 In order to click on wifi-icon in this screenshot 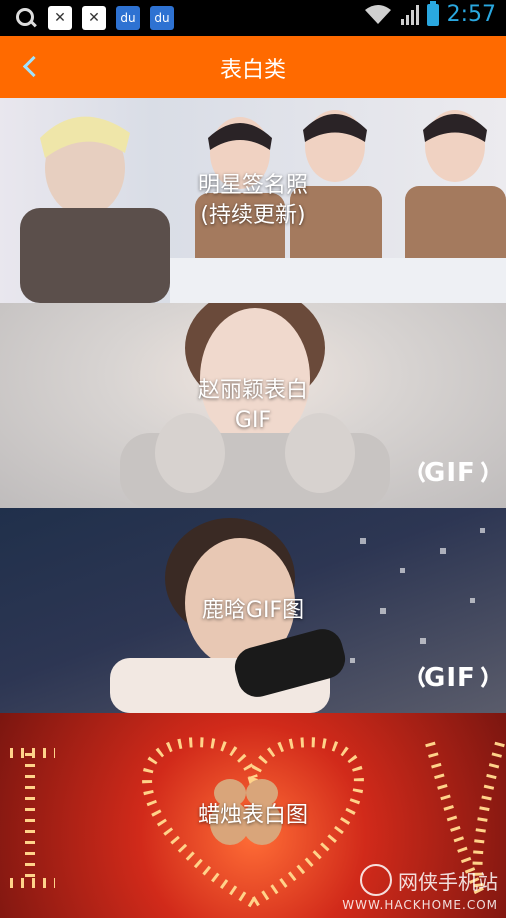, I will do `click(377, 14)`.